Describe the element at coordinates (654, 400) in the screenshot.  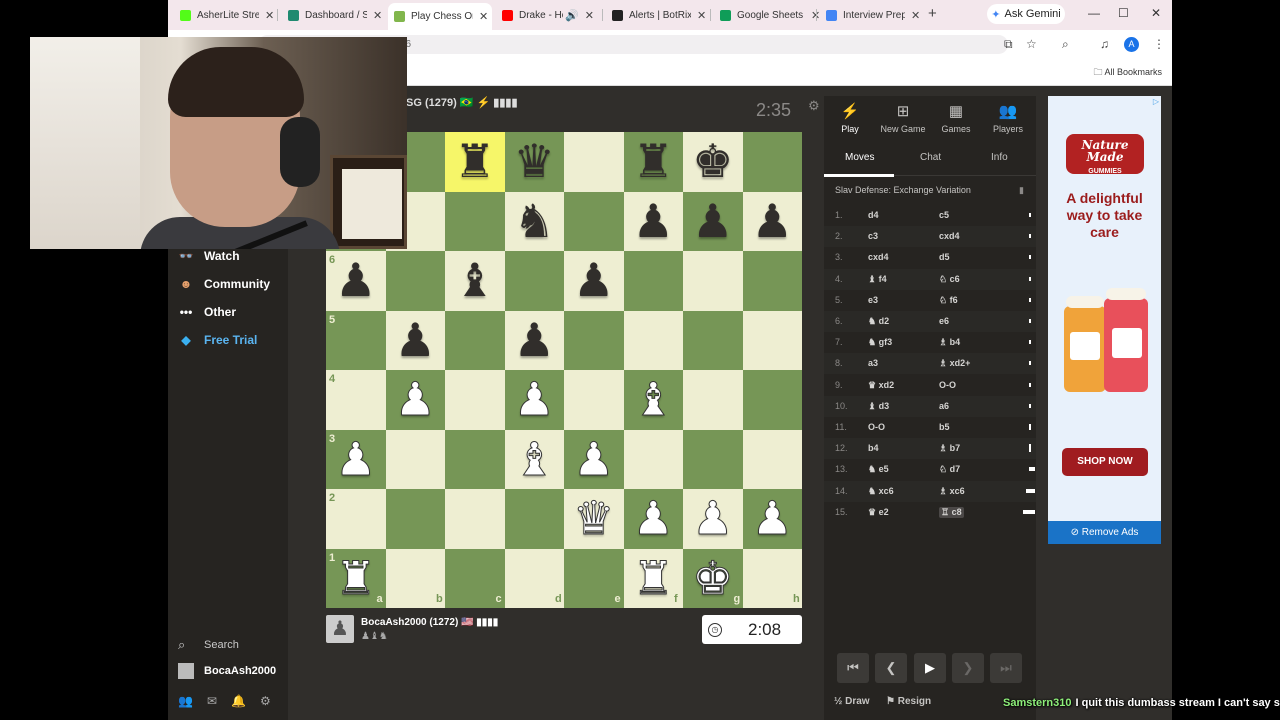
I see `white-bishop-f4: ♝` at that location.